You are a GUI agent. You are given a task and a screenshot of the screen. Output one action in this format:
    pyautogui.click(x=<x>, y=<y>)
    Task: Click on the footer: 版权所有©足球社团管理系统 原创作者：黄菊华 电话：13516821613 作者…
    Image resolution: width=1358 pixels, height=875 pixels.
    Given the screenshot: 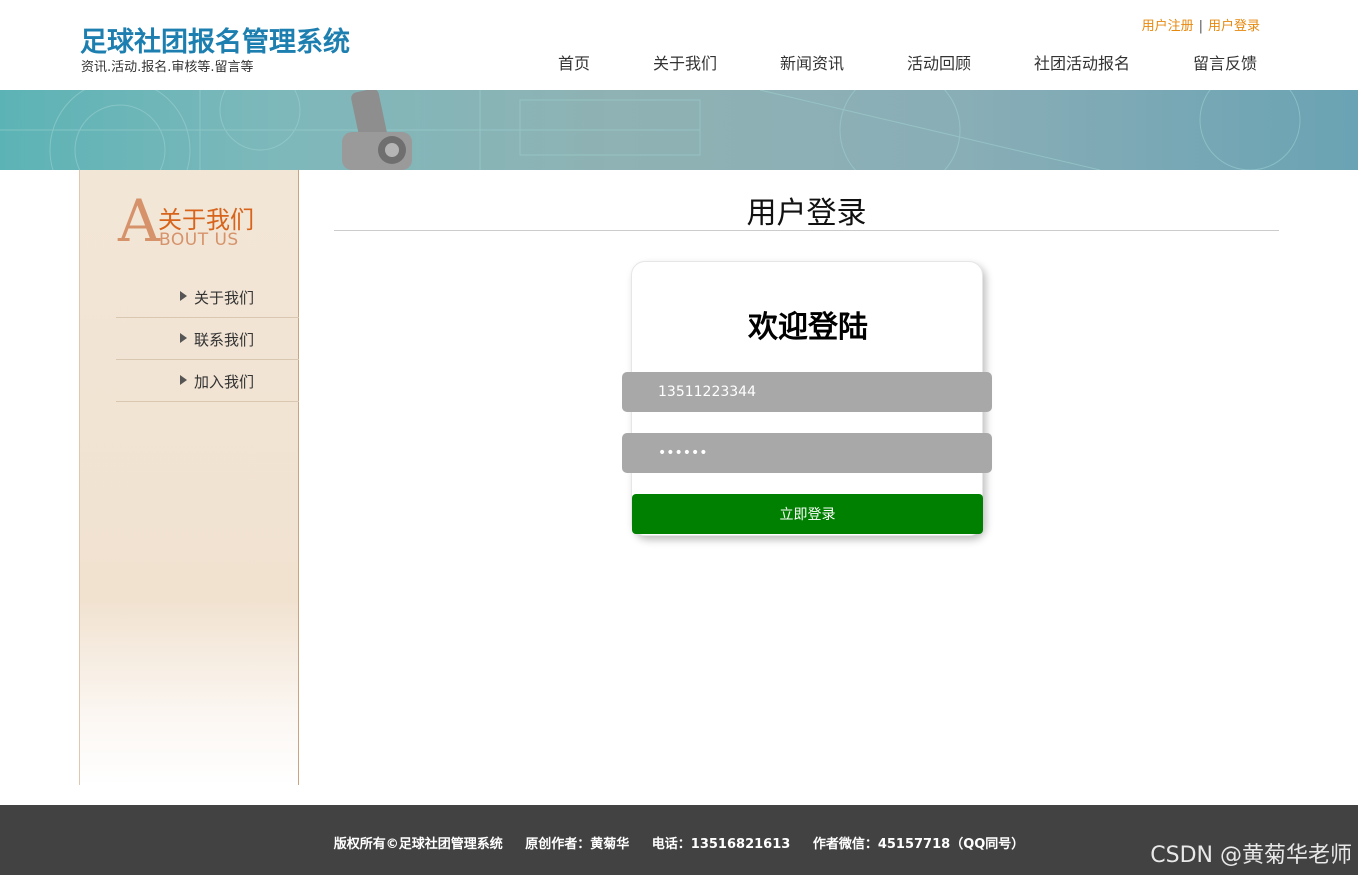 What is the action you would take?
    pyautogui.click(x=679, y=840)
    